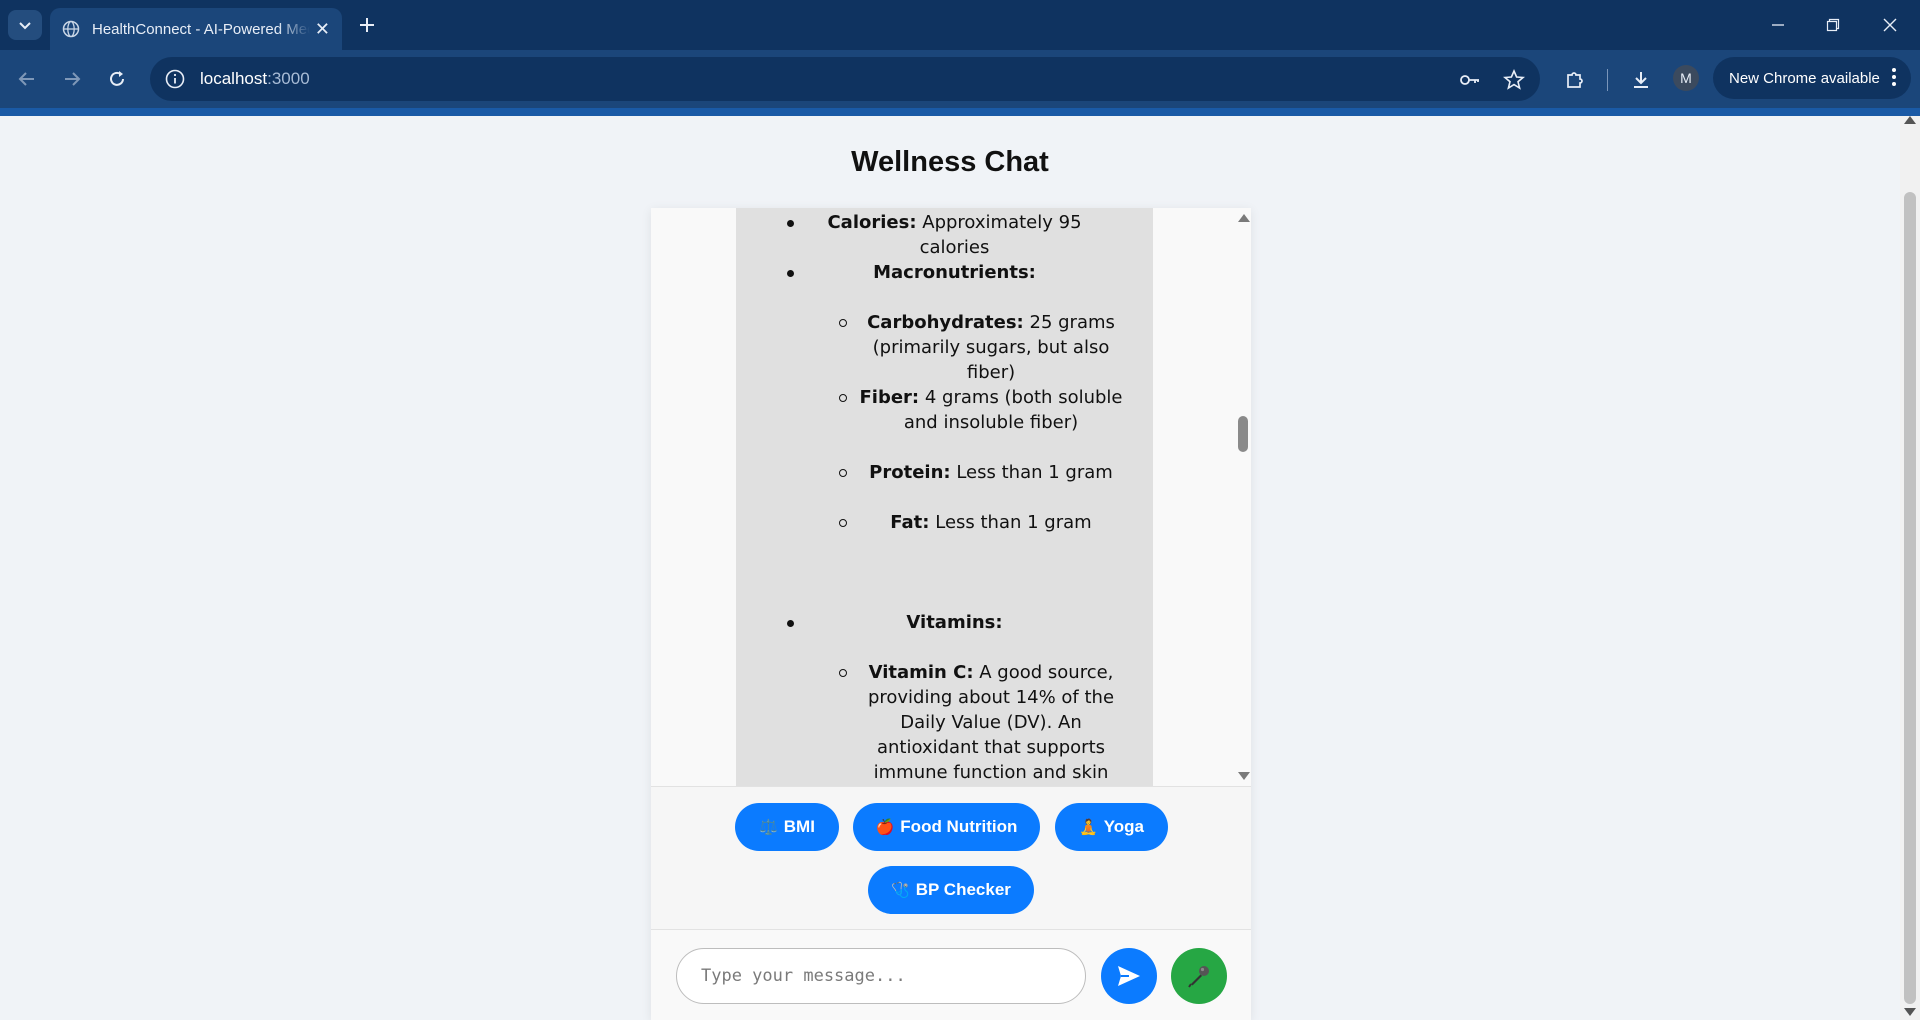 This screenshot has width=1920, height=1020. I want to click on restore-icon, so click(1833, 25).